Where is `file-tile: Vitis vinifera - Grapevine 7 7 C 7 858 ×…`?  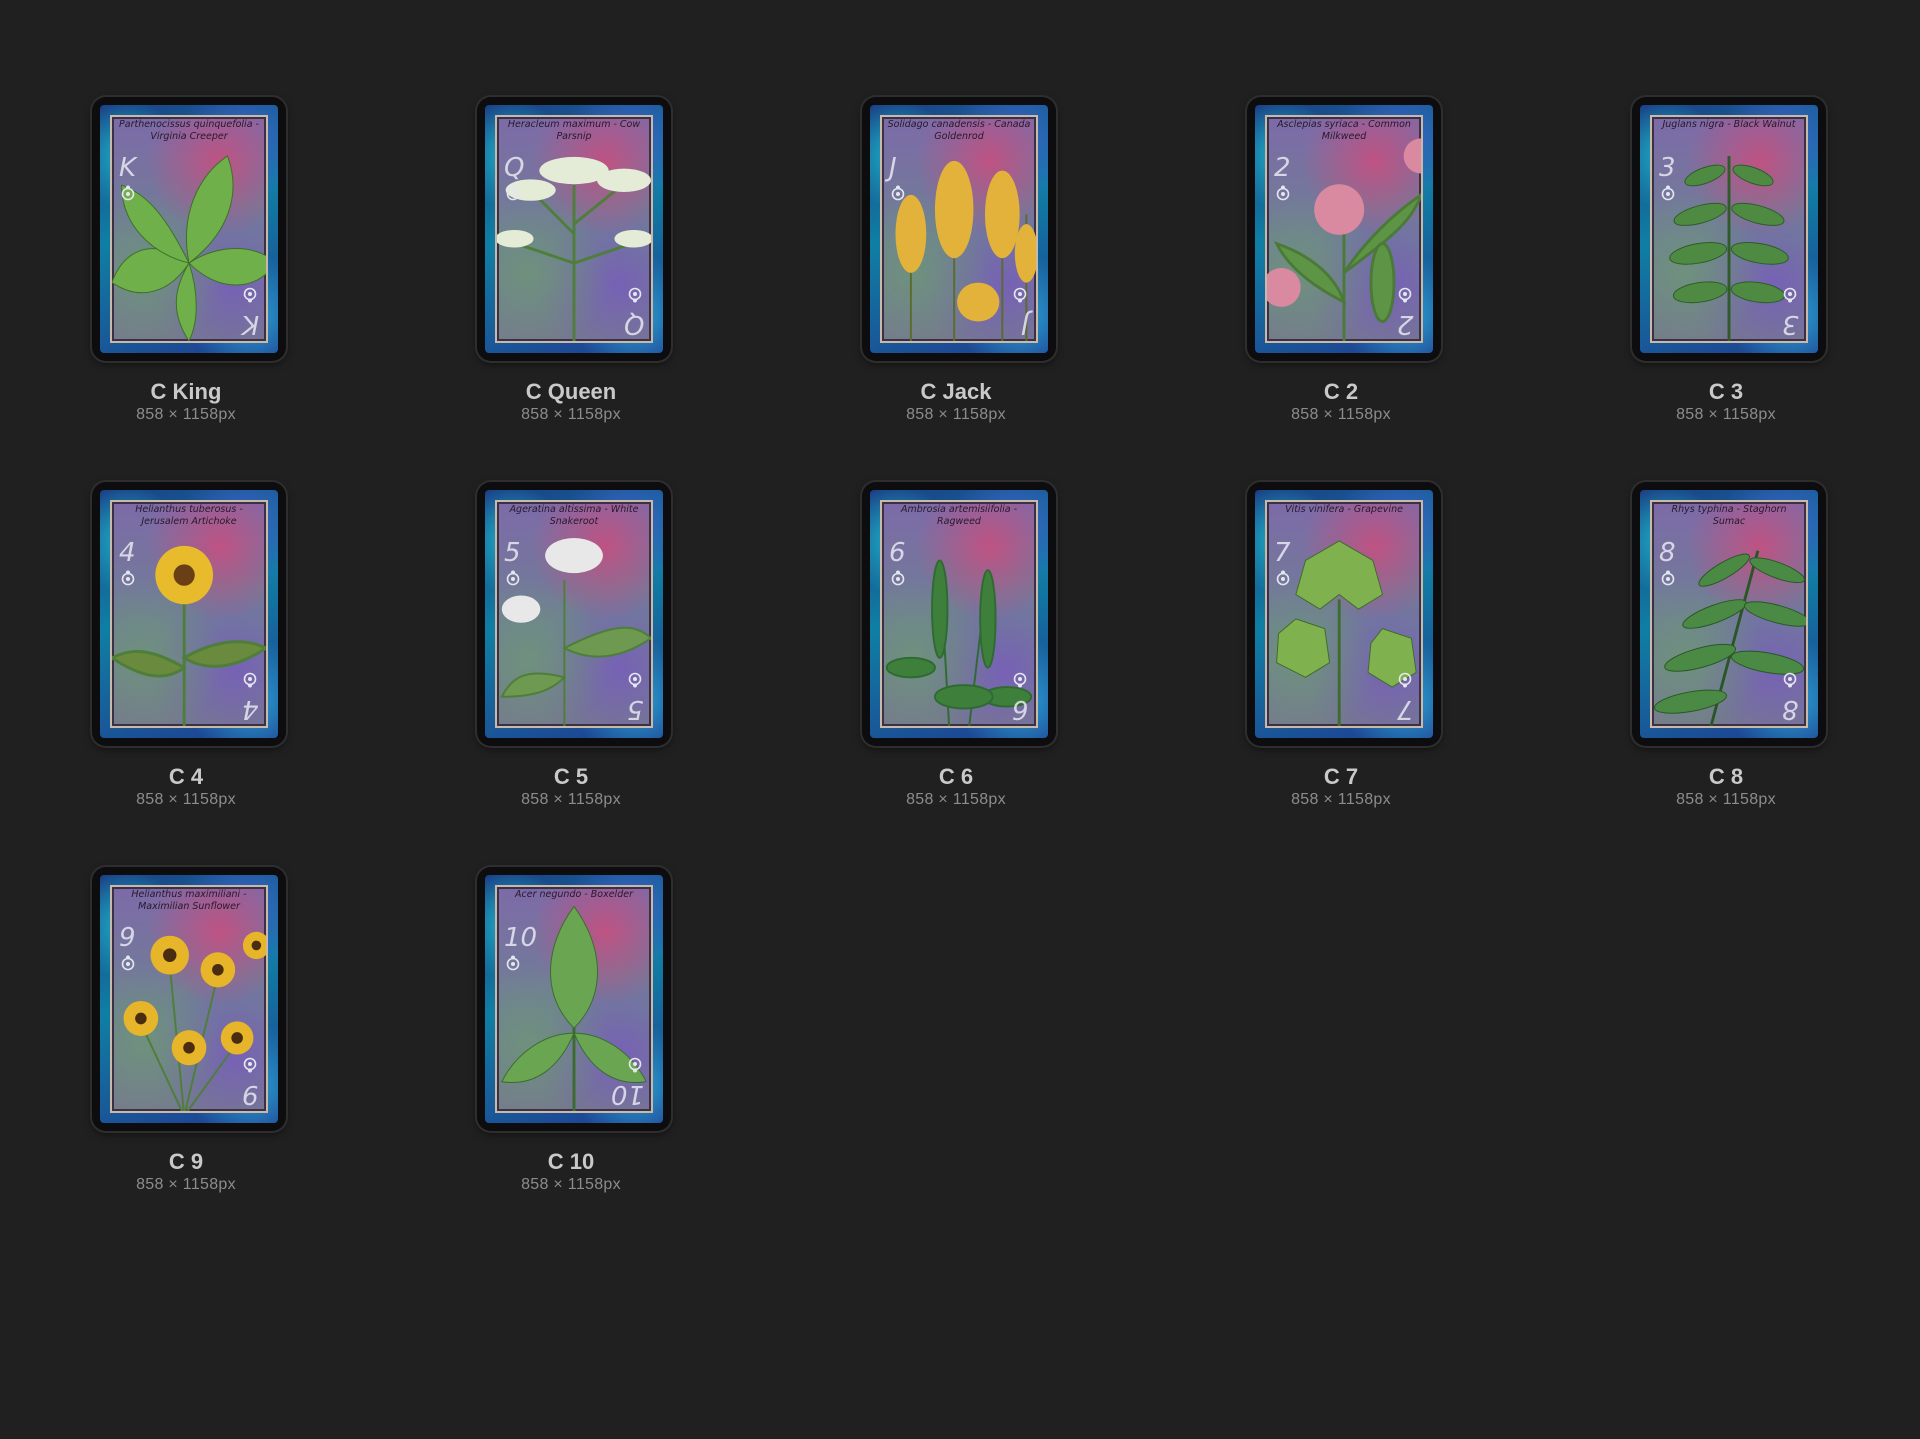 file-tile: Vitis vinifera - Grapevine 7 7 C 7 858 ×… is located at coordinates (1341, 652).